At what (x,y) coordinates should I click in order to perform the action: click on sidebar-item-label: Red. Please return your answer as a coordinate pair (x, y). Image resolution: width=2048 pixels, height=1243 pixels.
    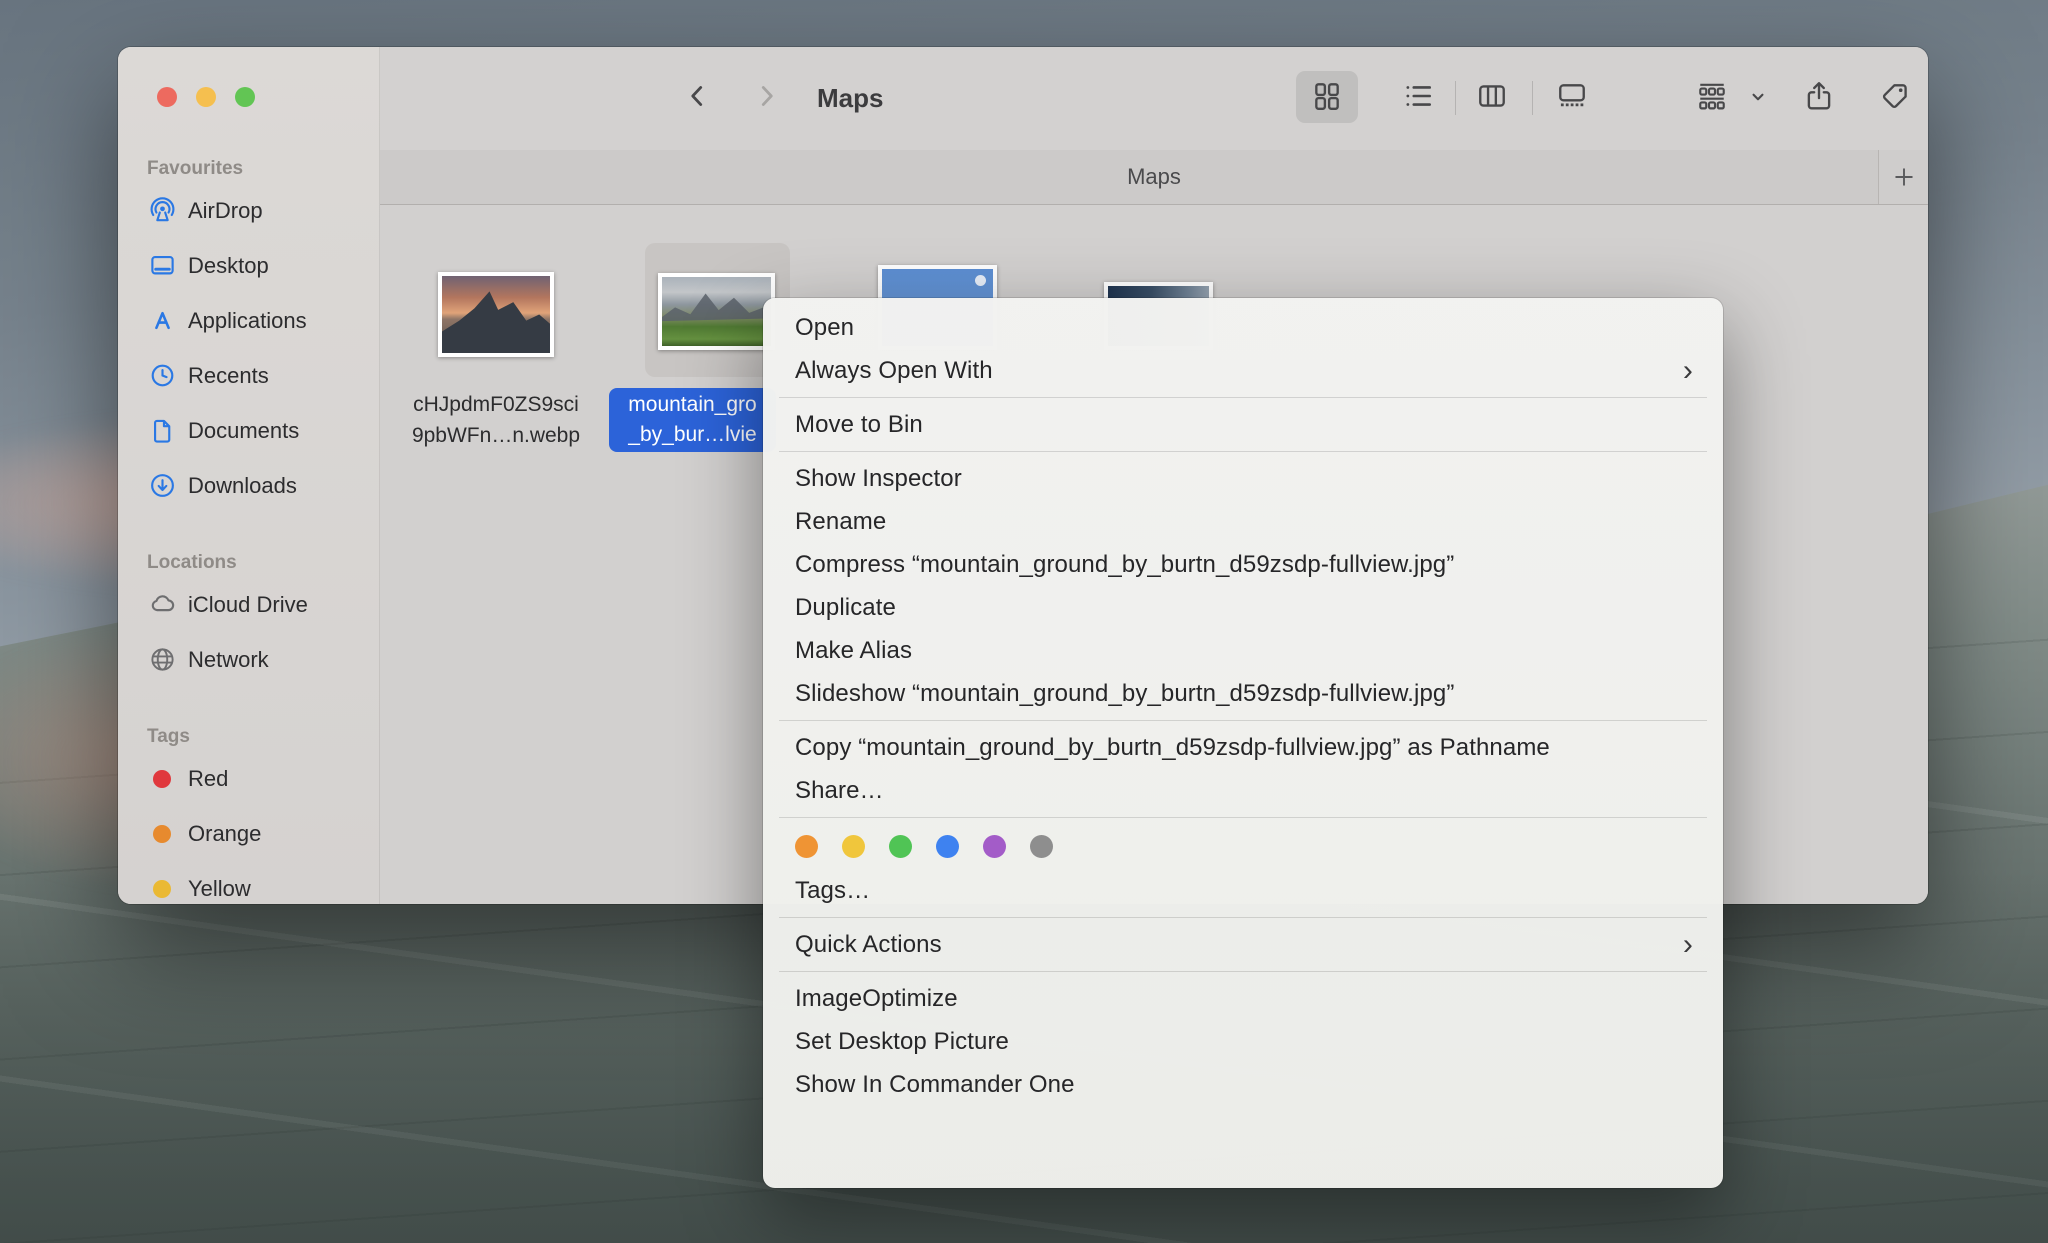
    Looking at the image, I should click on (208, 778).